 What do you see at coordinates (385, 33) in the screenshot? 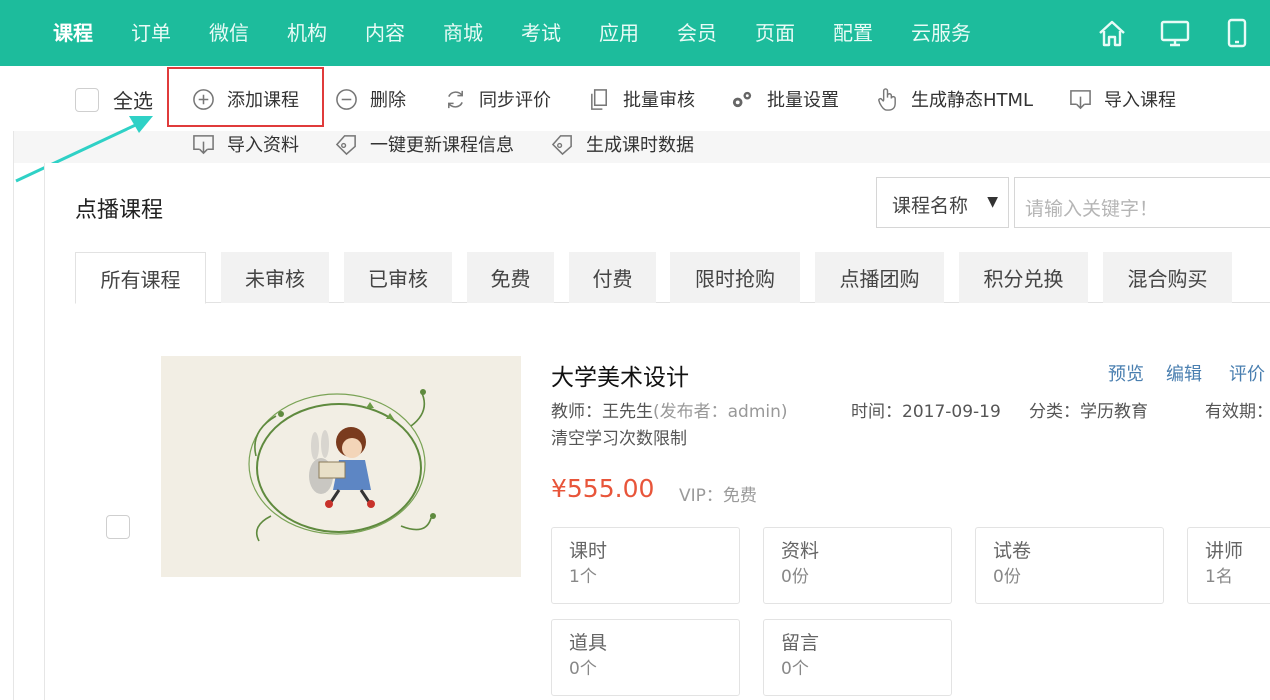
I see `nav-item-content: 内容` at bounding box center [385, 33].